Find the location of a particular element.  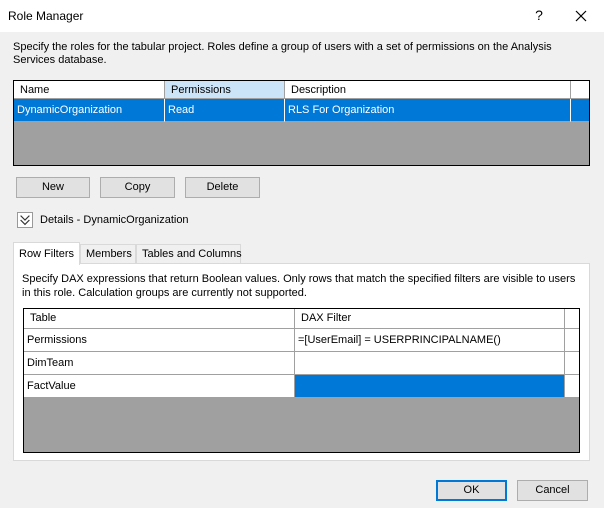

copy-button: Copy is located at coordinates (137, 187).